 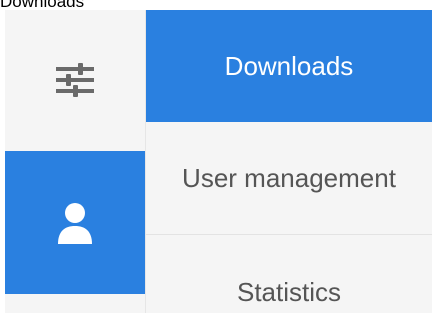 I want to click on user-icon, so click(x=75, y=223).